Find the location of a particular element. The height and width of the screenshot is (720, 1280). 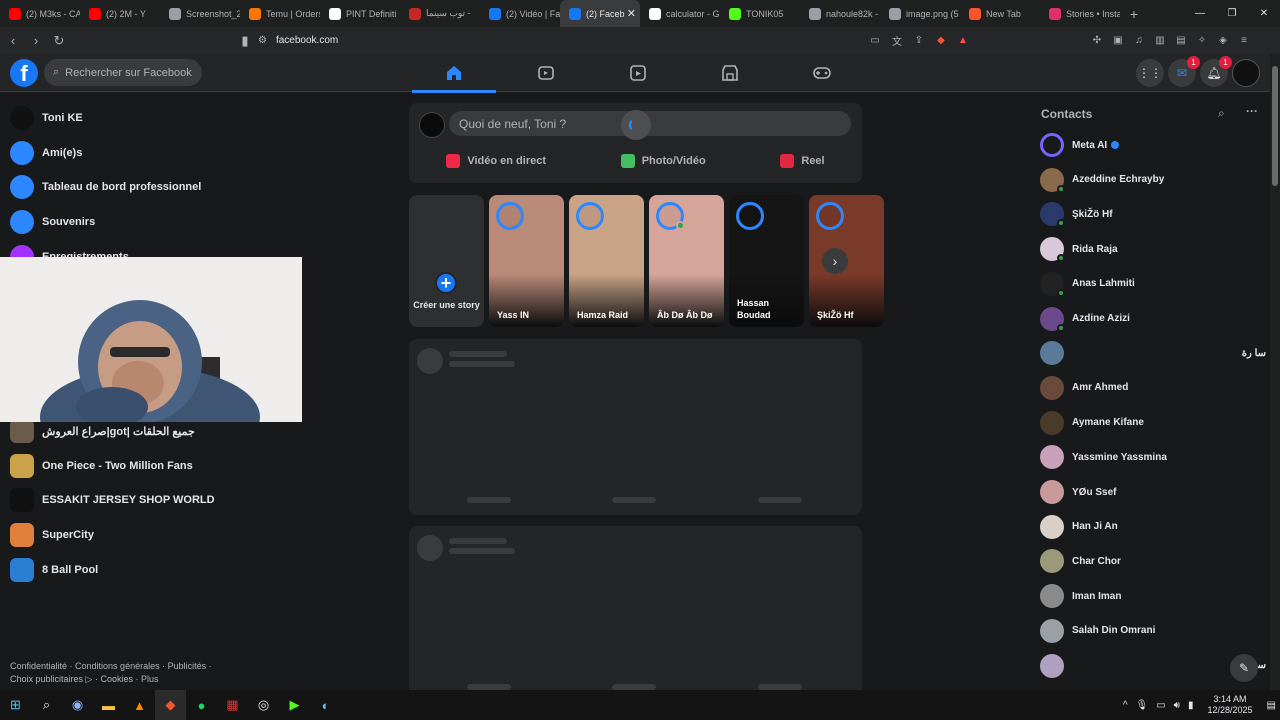

steam-icon: ◐ is located at coordinates (325, 705).